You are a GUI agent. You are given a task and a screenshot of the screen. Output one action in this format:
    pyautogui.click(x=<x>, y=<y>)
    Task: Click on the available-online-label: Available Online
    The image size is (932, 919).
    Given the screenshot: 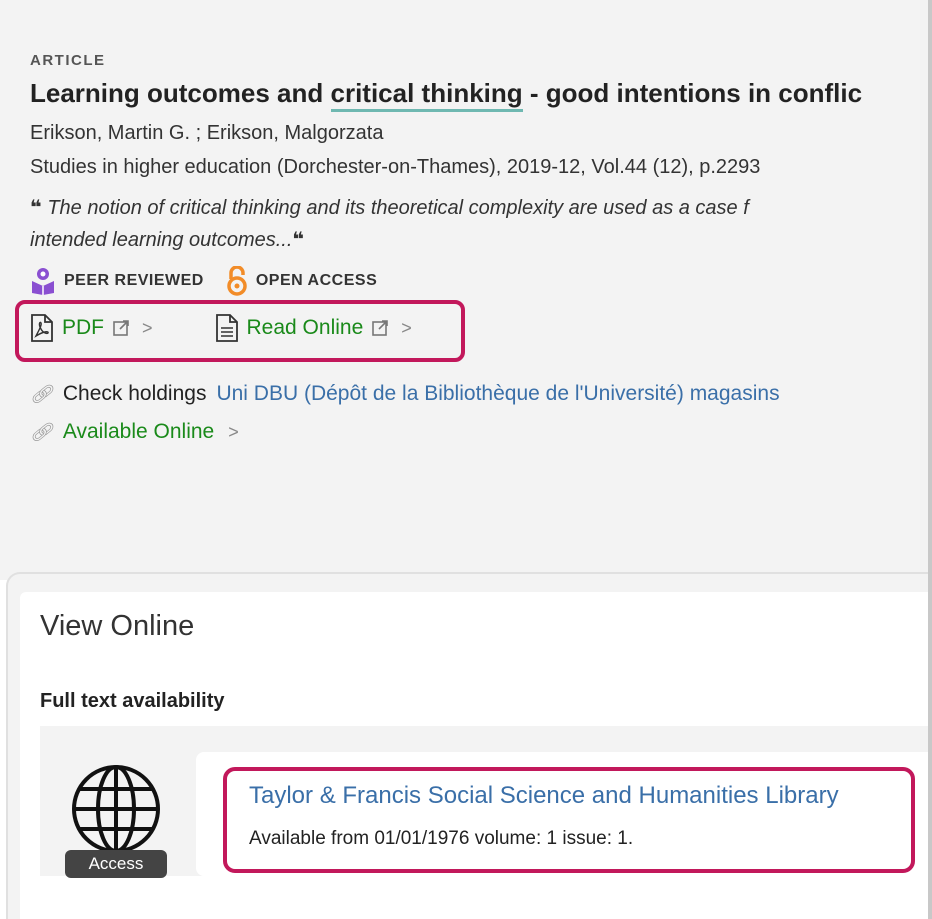 What is the action you would take?
    pyautogui.click(x=138, y=431)
    